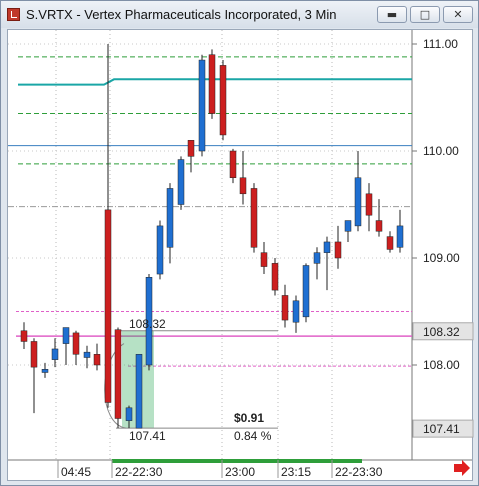 The image size is (479, 486). What do you see at coordinates (139, 472) in the screenshot?
I see `time-tick-label: 22-22:30` at bounding box center [139, 472].